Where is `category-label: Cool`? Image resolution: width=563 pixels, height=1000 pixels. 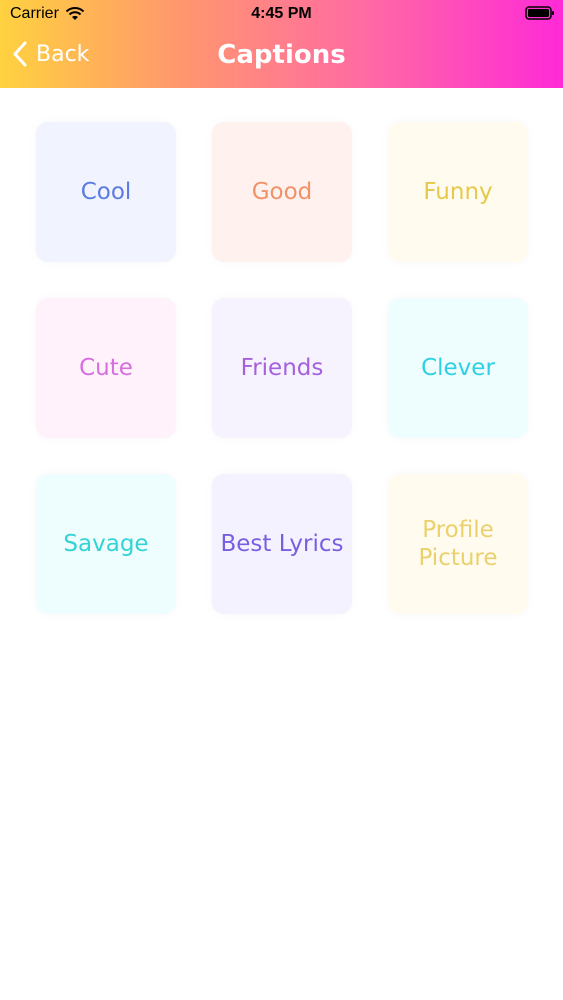
category-label: Cool is located at coordinates (106, 192).